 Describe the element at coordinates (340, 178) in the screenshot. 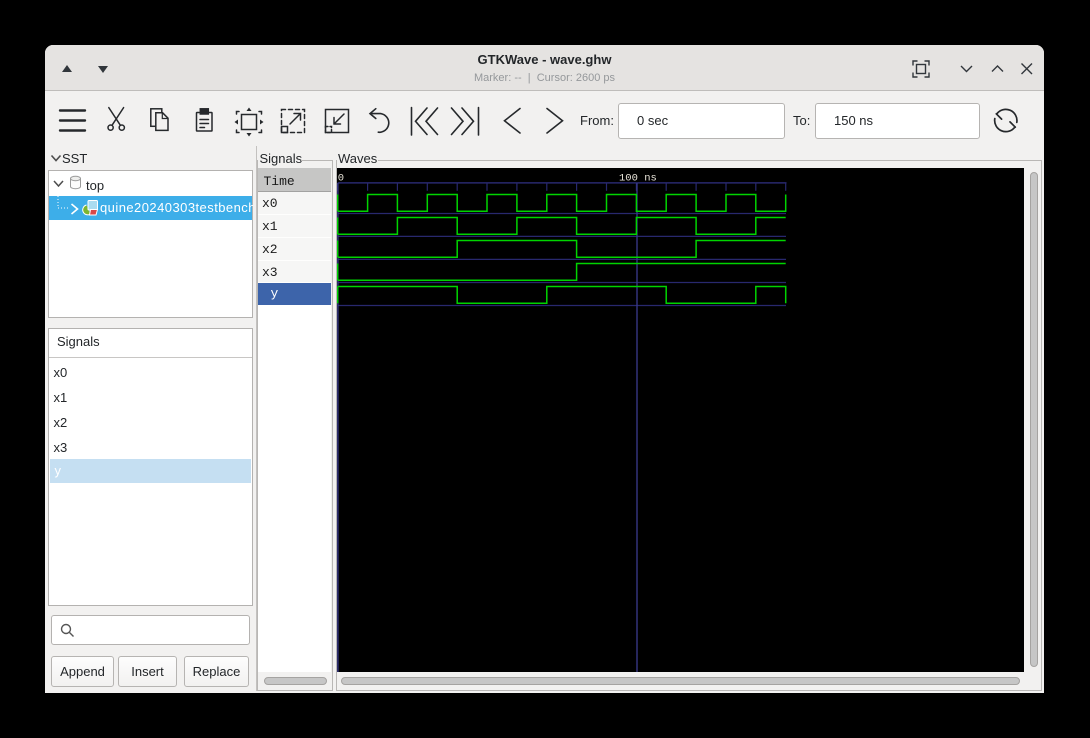

I see `svg-text: 0` at that location.